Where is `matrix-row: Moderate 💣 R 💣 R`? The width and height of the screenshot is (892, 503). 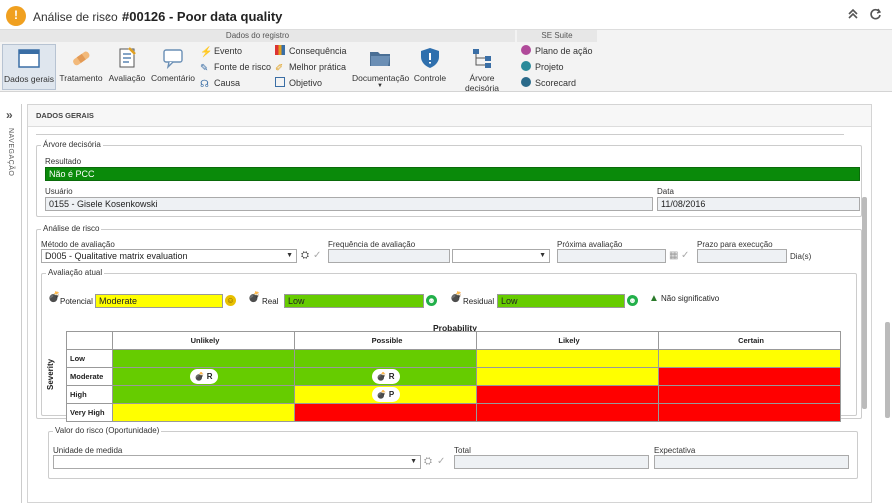 matrix-row: Moderate 💣 R 💣 R is located at coordinates (453, 376).